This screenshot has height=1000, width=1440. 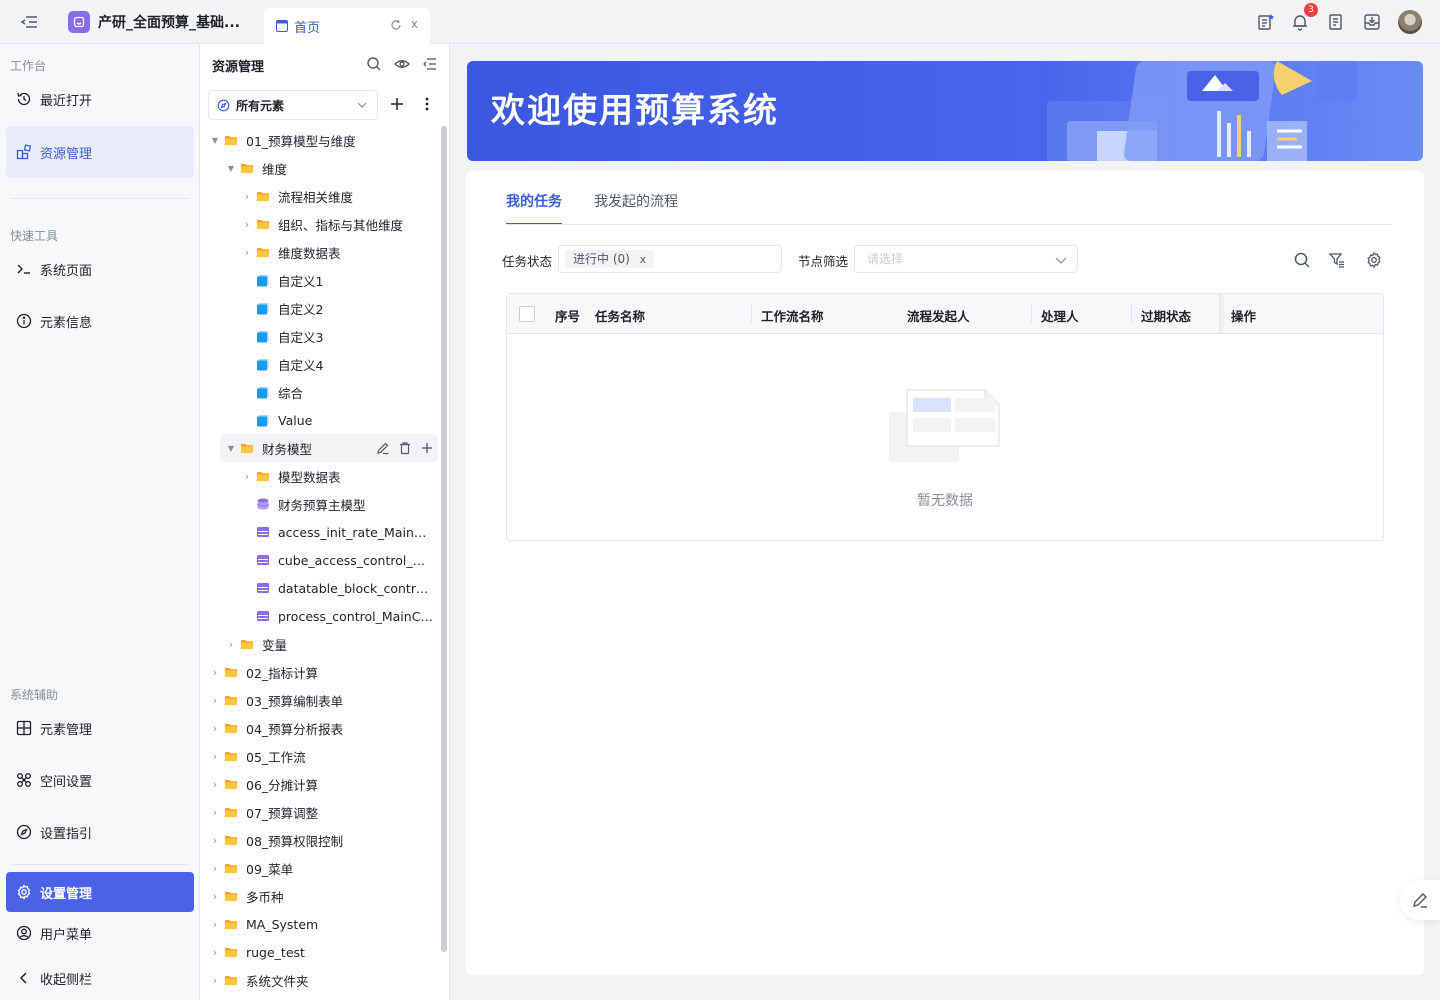 What do you see at coordinates (283, 140) in the screenshot?
I see `tree-item-folder: ▼ 01_预算模型与维度` at bounding box center [283, 140].